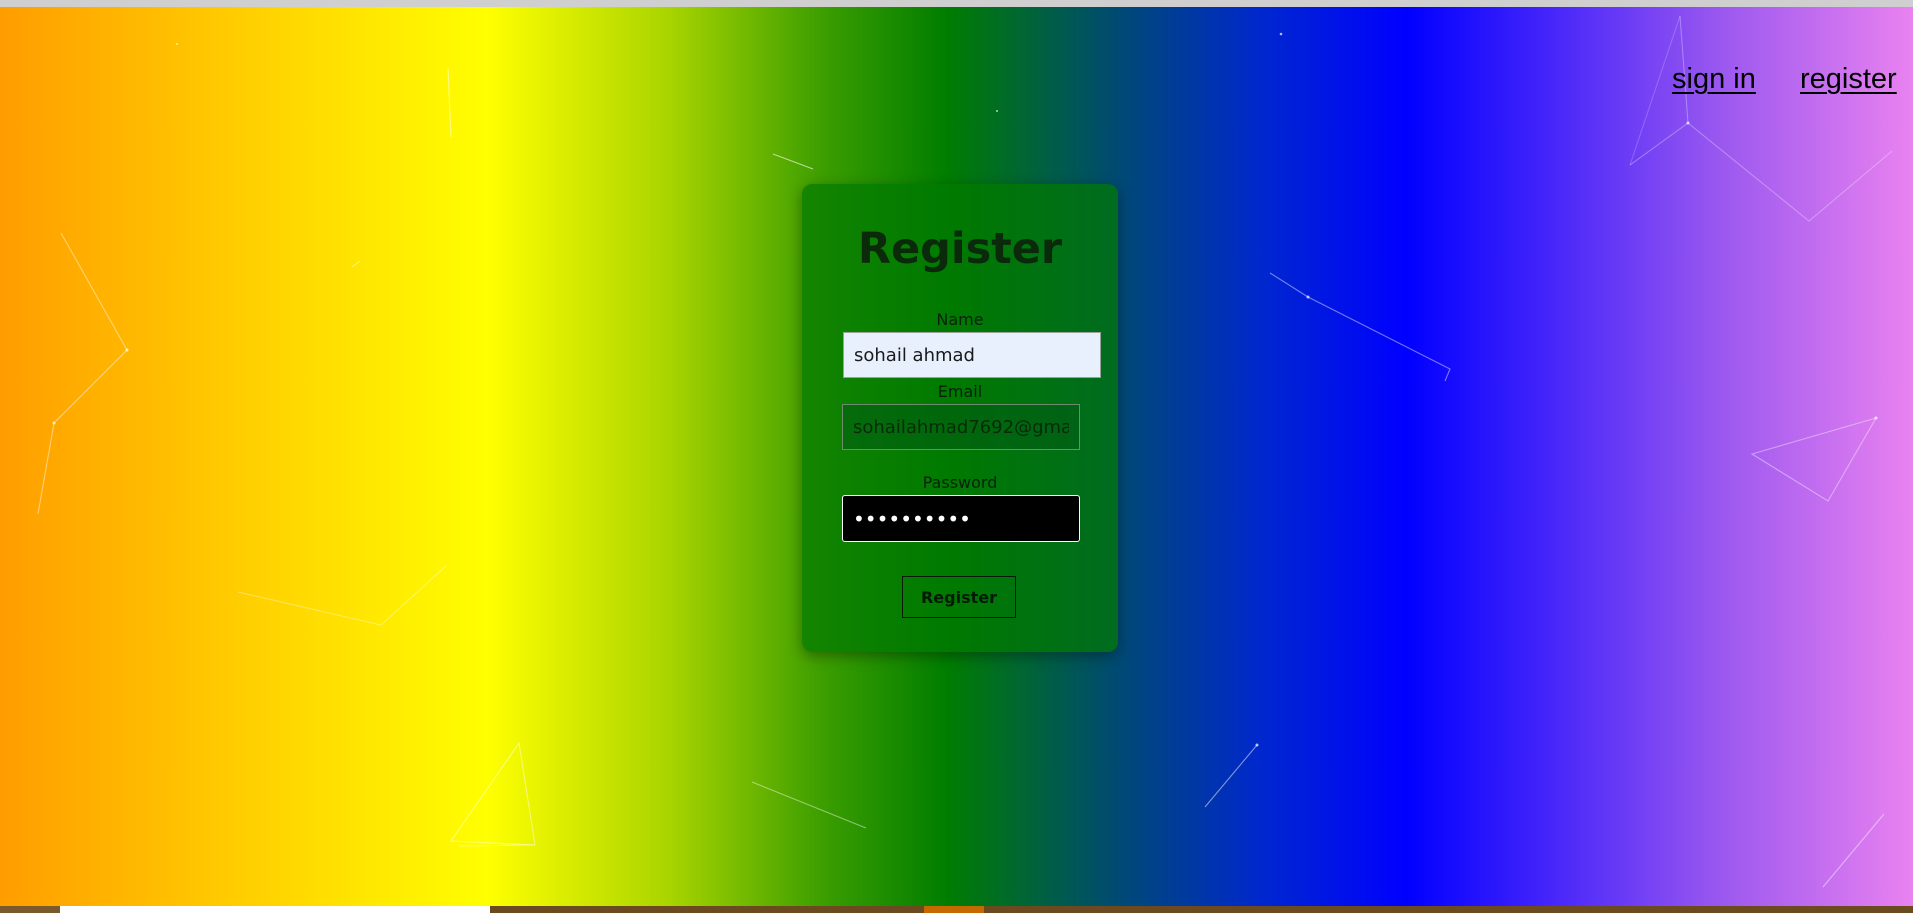 The width and height of the screenshot is (1913, 913). What do you see at coordinates (960, 249) in the screenshot?
I see `register-title: Register` at bounding box center [960, 249].